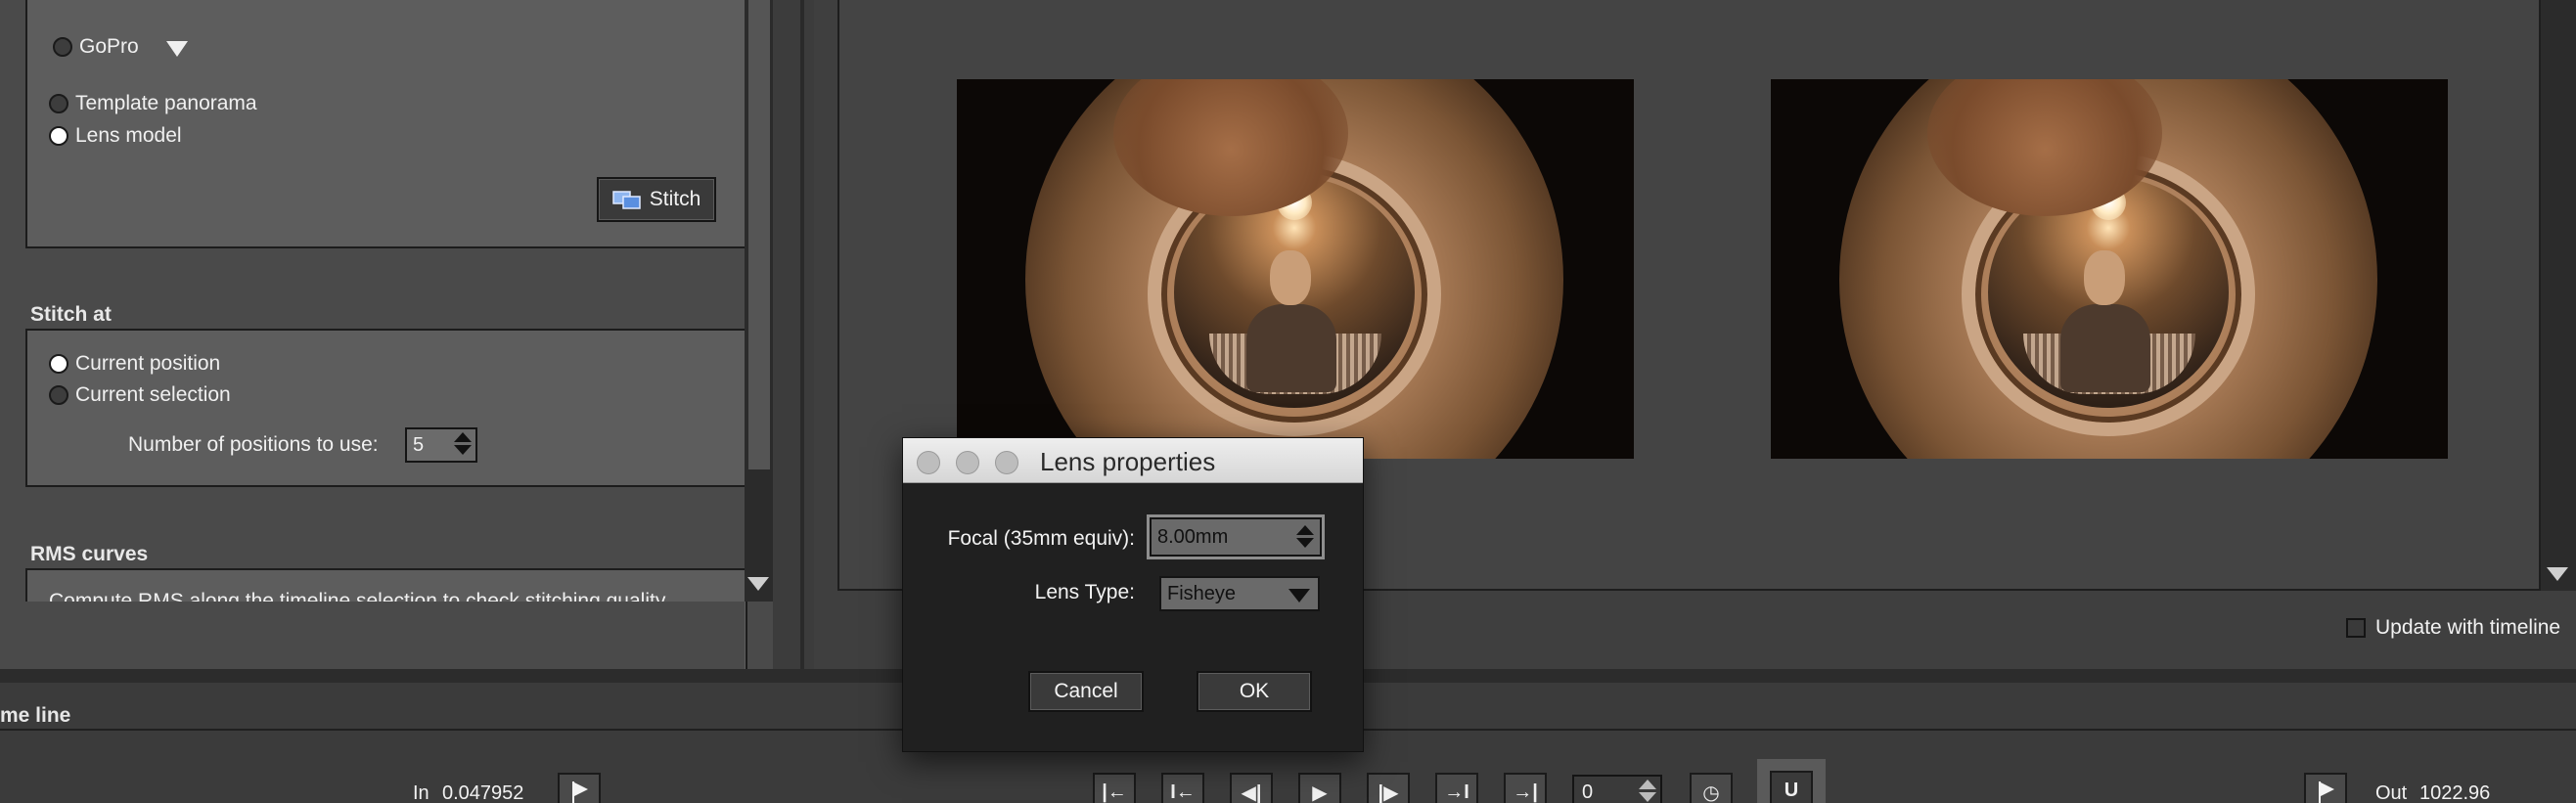 This screenshot has height=803, width=2576. Describe the element at coordinates (2391, 793) in the screenshot. I see `out-label: Out` at that location.